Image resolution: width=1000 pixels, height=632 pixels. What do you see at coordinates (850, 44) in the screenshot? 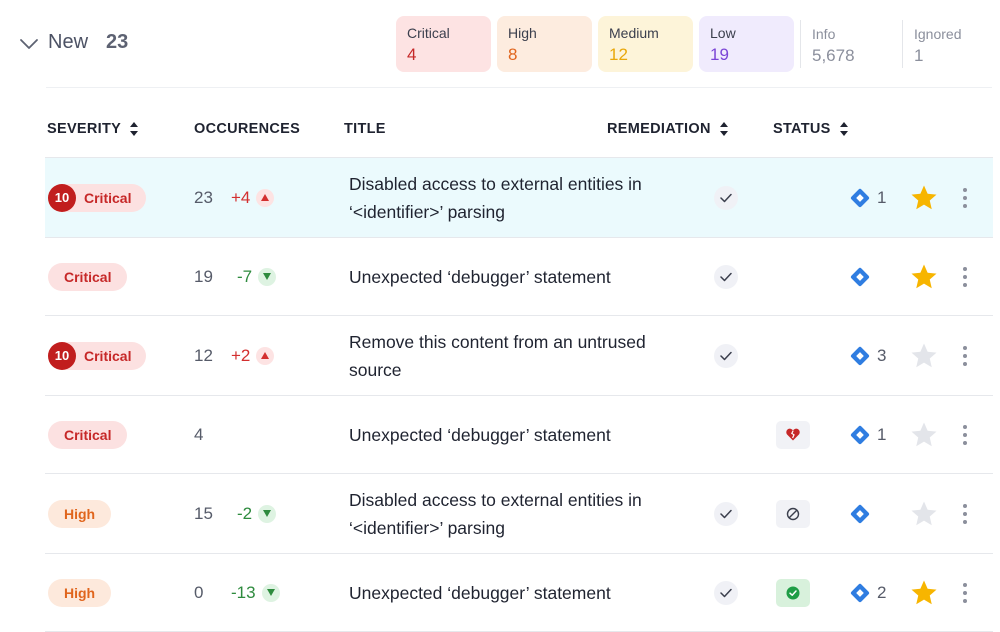
I see `summary-chip-info: Info 5,678` at bounding box center [850, 44].